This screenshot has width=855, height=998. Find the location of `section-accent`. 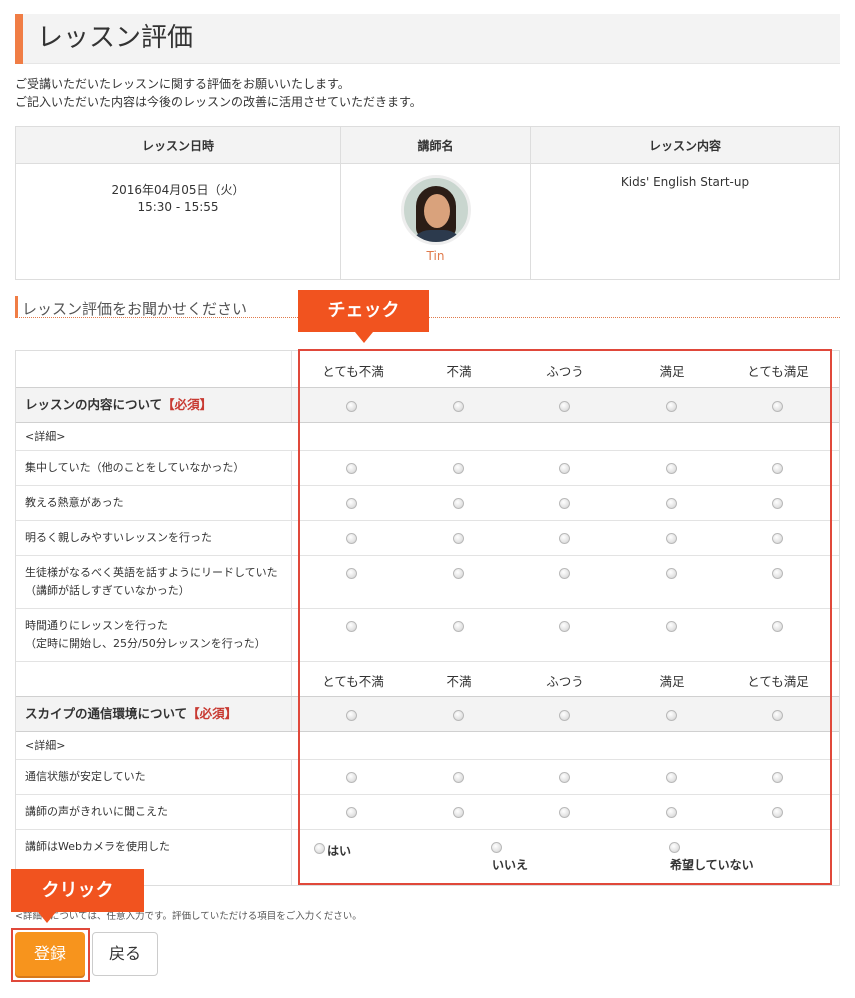

section-accent is located at coordinates (16, 307).